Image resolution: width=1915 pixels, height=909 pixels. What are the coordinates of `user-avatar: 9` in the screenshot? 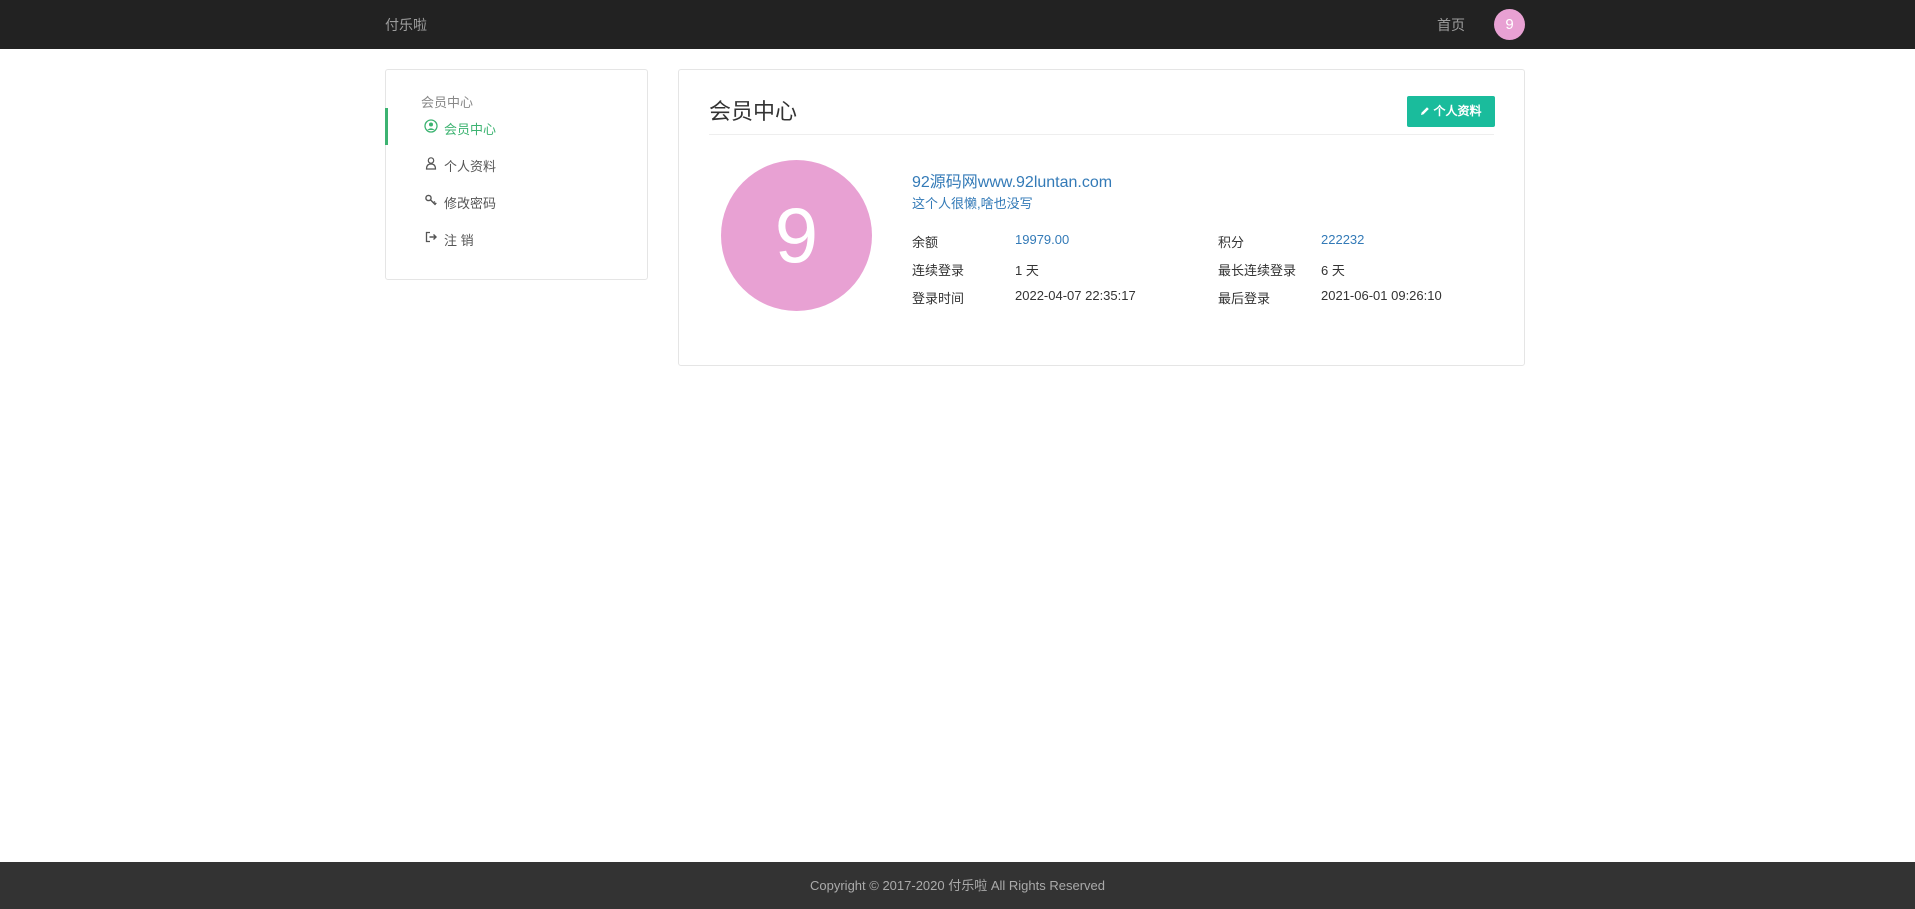 It's located at (1509, 24).